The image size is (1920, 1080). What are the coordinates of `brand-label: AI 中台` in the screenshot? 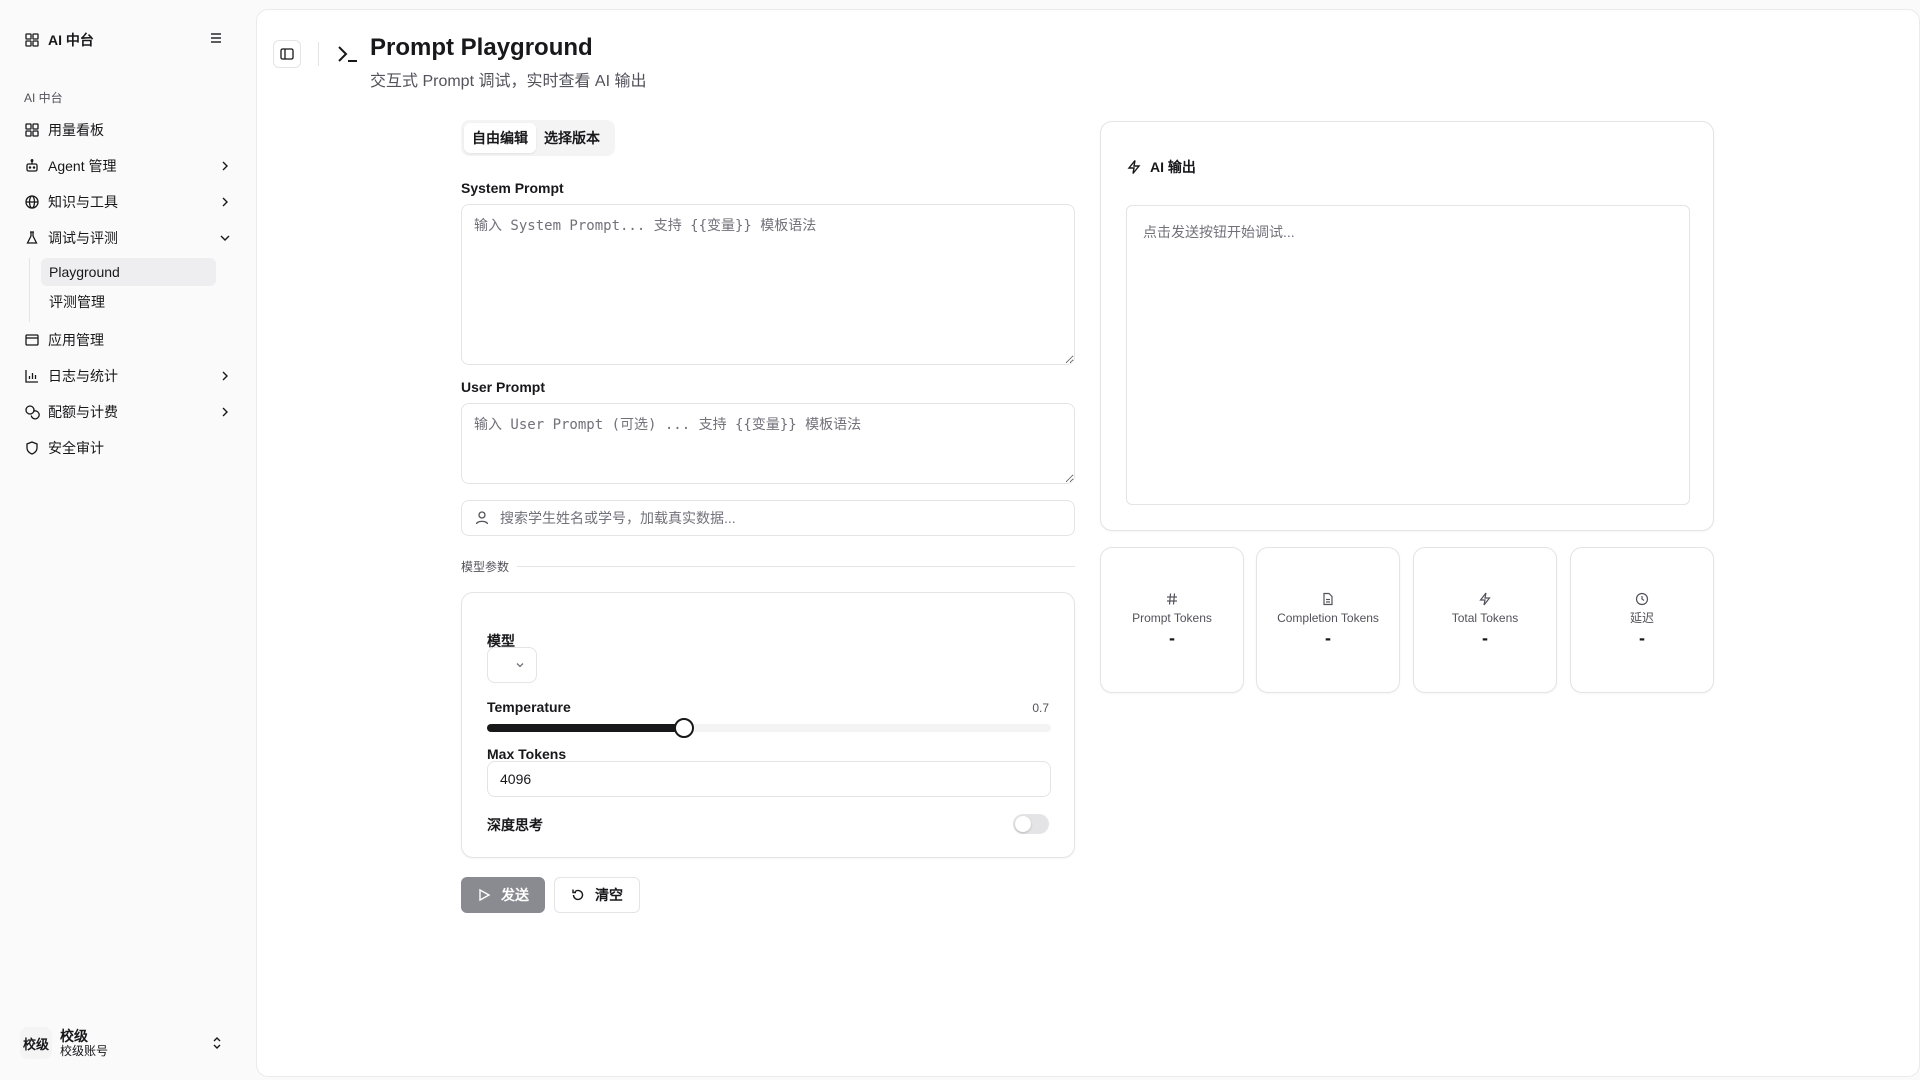 It's located at (71, 40).